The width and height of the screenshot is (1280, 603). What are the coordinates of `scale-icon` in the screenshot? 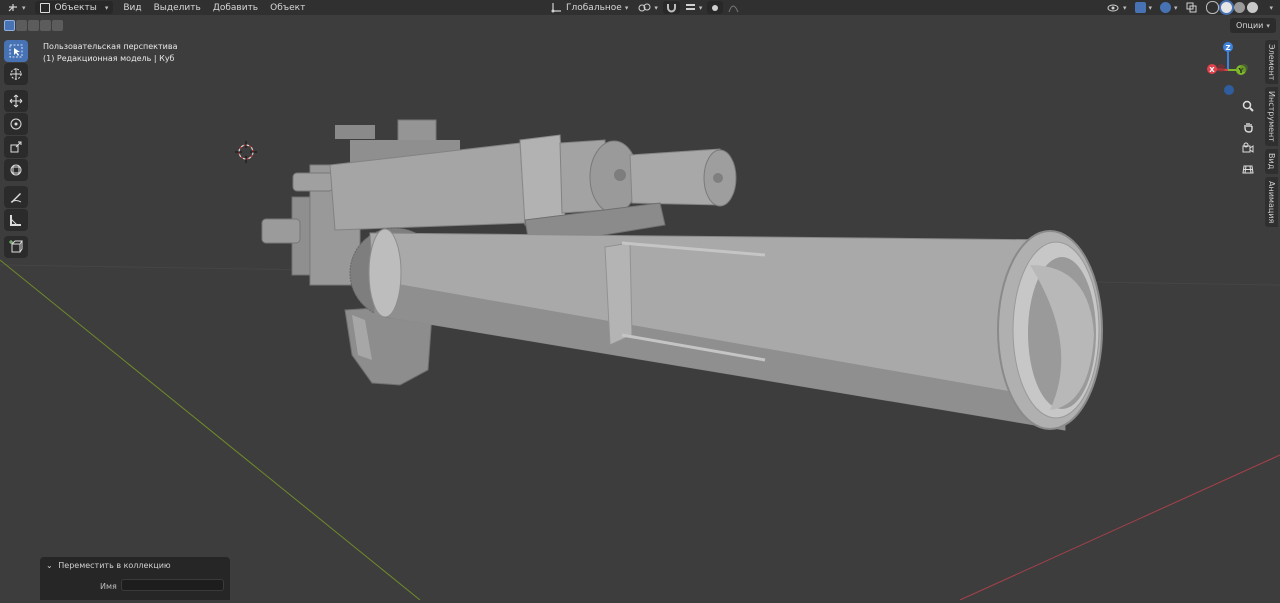 It's located at (16, 147).